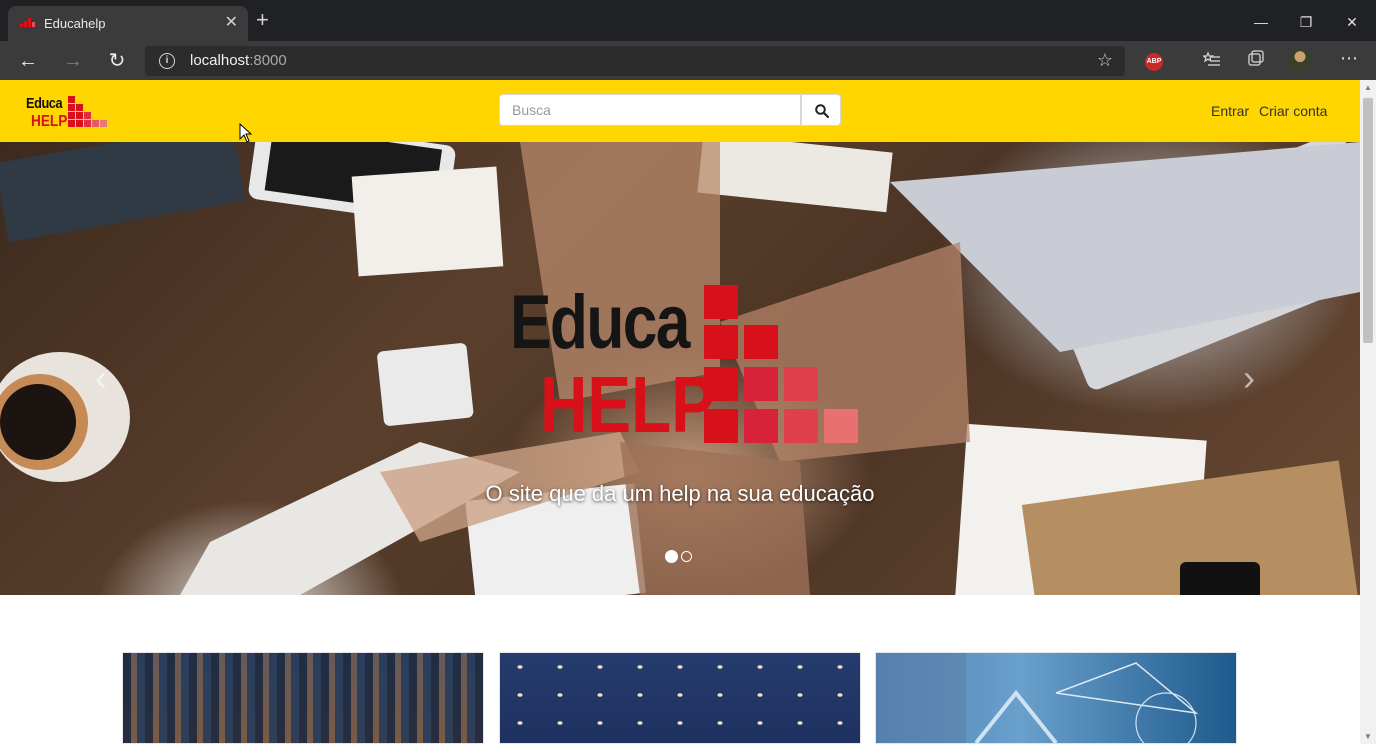  I want to click on restore-icon: ❐, so click(1306, 22).